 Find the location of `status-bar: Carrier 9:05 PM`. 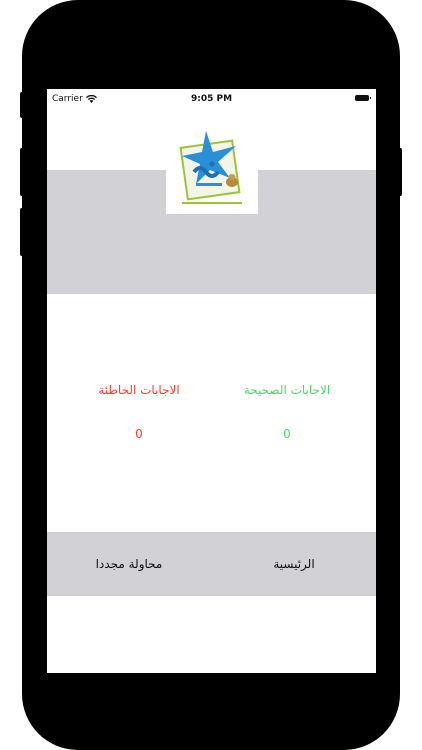

status-bar: Carrier 9:05 PM is located at coordinates (211, 99).